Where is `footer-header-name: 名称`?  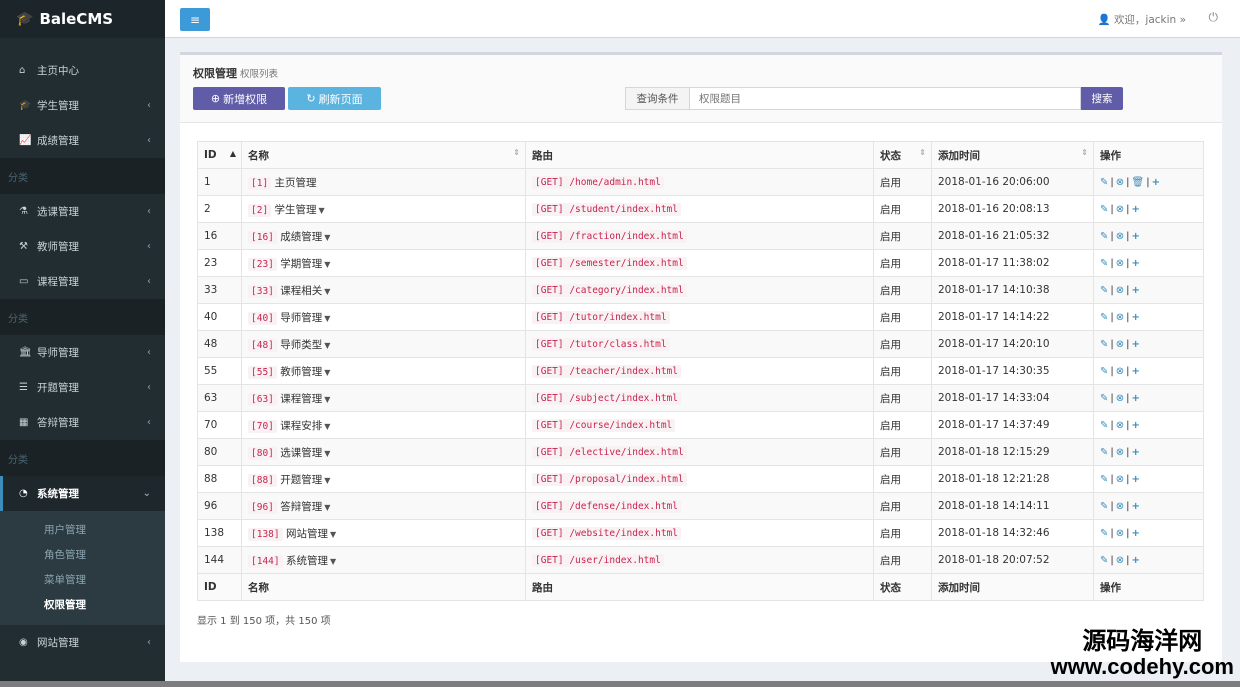
footer-header-name: 名称 is located at coordinates (383, 587).